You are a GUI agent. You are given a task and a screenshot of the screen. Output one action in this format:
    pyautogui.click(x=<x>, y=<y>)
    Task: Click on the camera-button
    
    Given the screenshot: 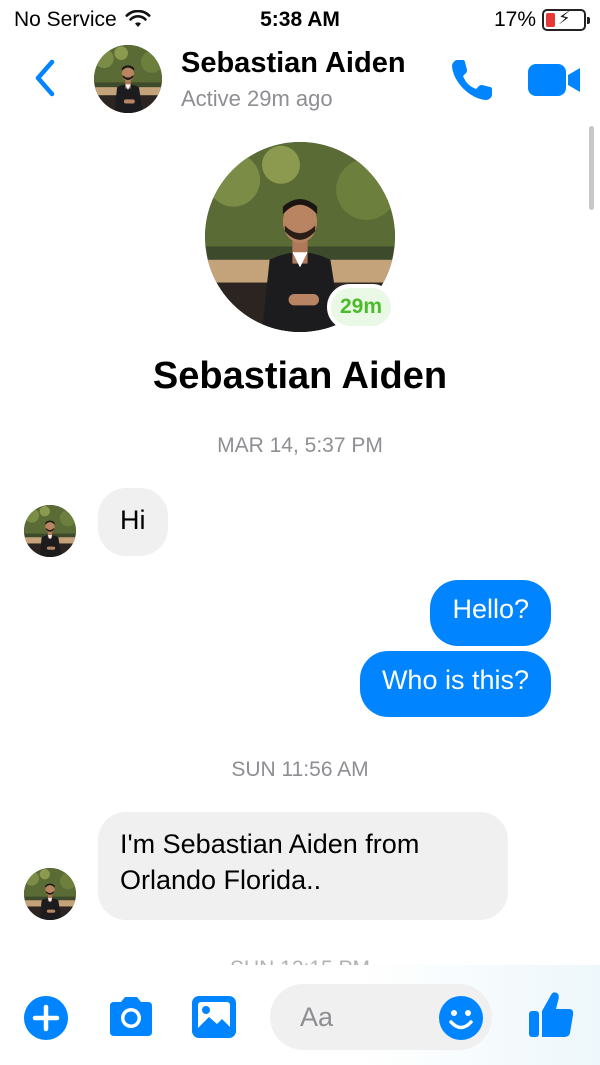 What is the action you would take?
    pyautogui.click(x=131, y=1019)
    